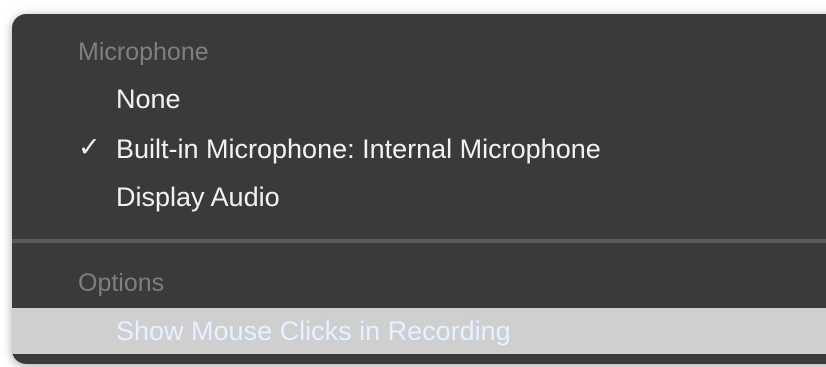  I want to click on menu-item-label: Built-in Microphone: Internal Microphone, so click(358, 149).